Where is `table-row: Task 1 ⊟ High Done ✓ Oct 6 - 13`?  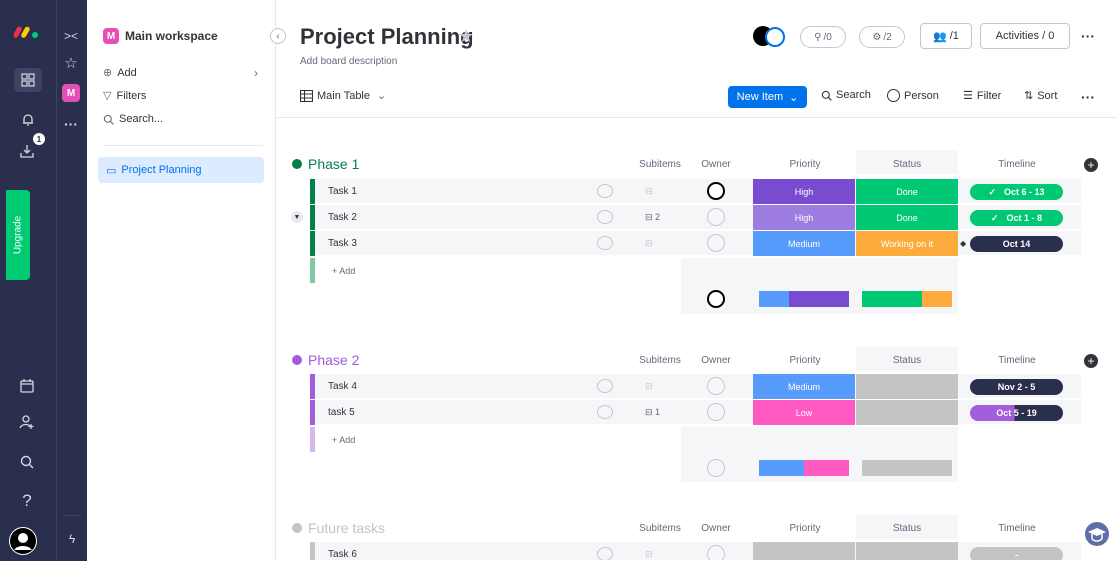 table-row: Task 1 ⊟ High Done ✓ Oct 6 - 13 is located at coordinates (695, 191).